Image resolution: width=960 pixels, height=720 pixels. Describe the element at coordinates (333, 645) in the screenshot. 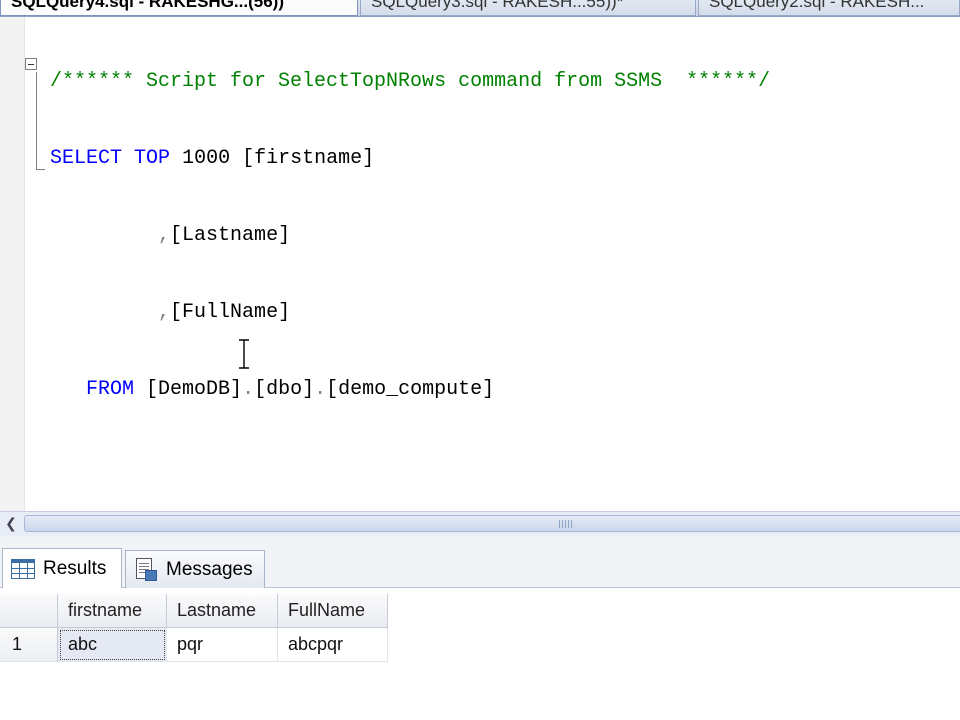

I see `cell-fullname: abcpqr` at that location.